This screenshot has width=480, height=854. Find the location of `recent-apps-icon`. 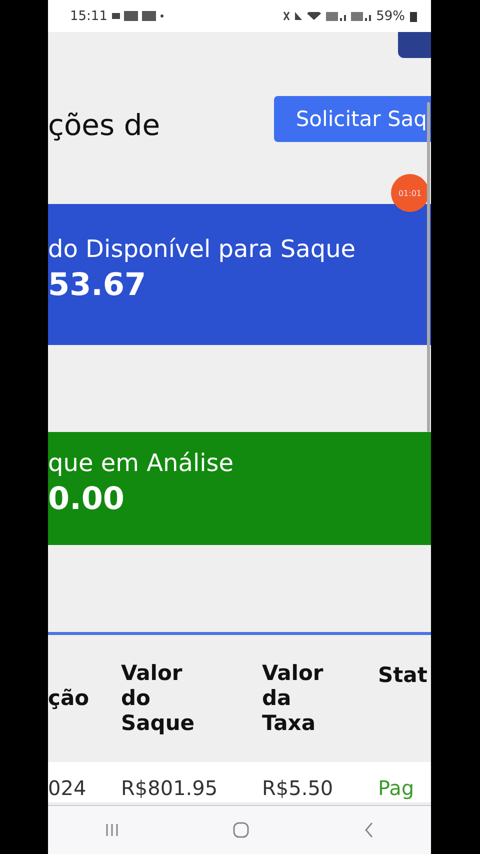

recent-apps-icon is located at coordinates (112, 830).